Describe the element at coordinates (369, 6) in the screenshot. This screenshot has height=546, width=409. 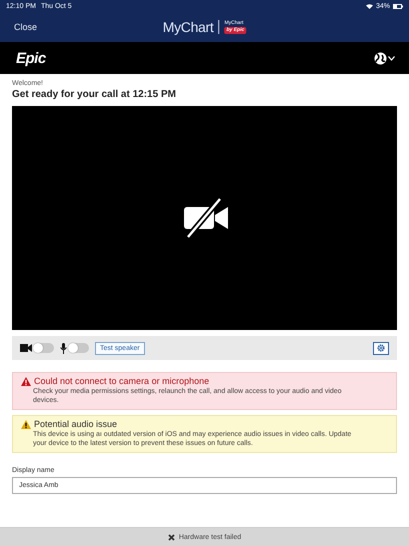
I see `wifi-icon` at that location.